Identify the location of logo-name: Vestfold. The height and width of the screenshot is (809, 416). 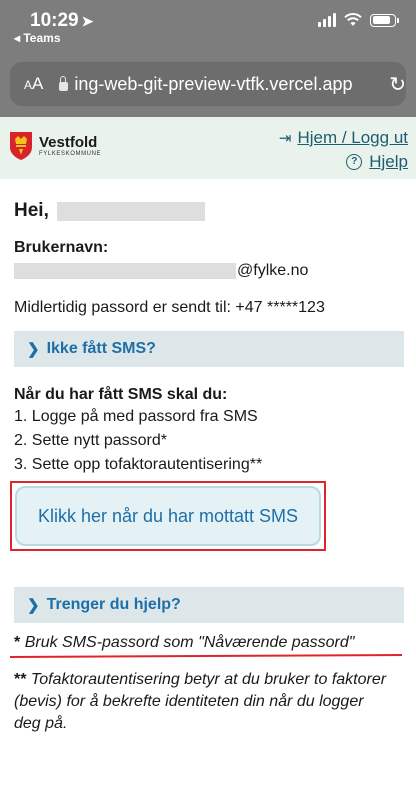
(68, 142).